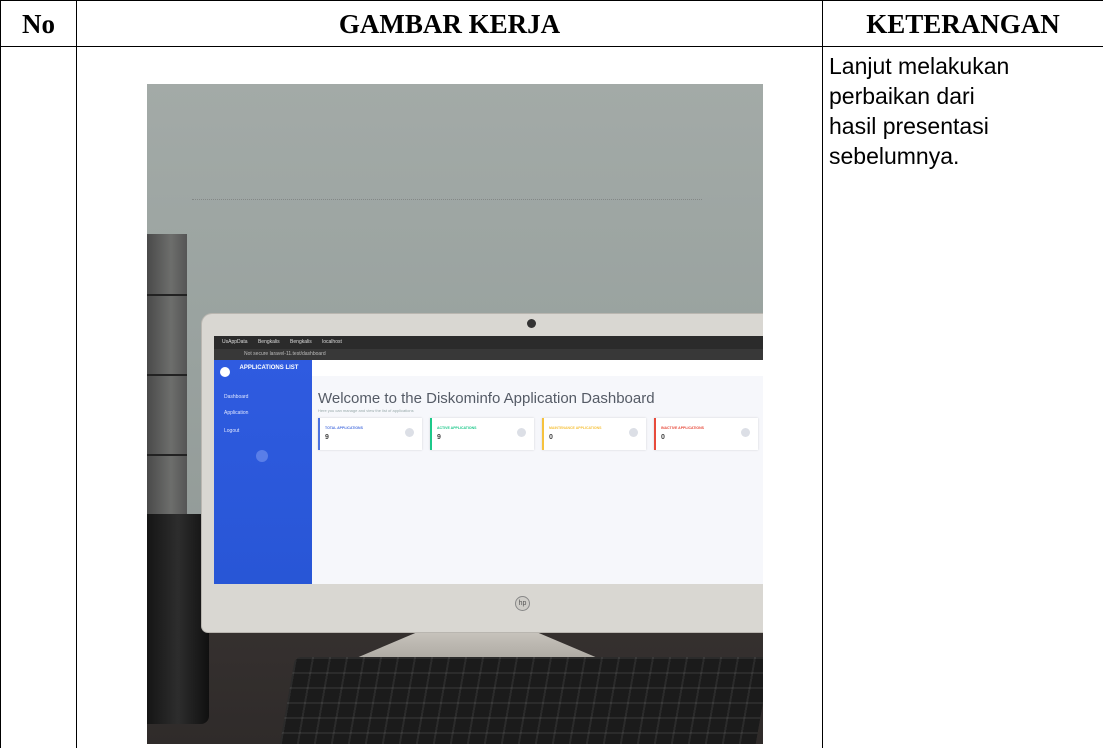 This screenshot has height=748, width=1103. I want to click on stat-card: ACTIVE APPLICATIONS 9, so click(482, 434).